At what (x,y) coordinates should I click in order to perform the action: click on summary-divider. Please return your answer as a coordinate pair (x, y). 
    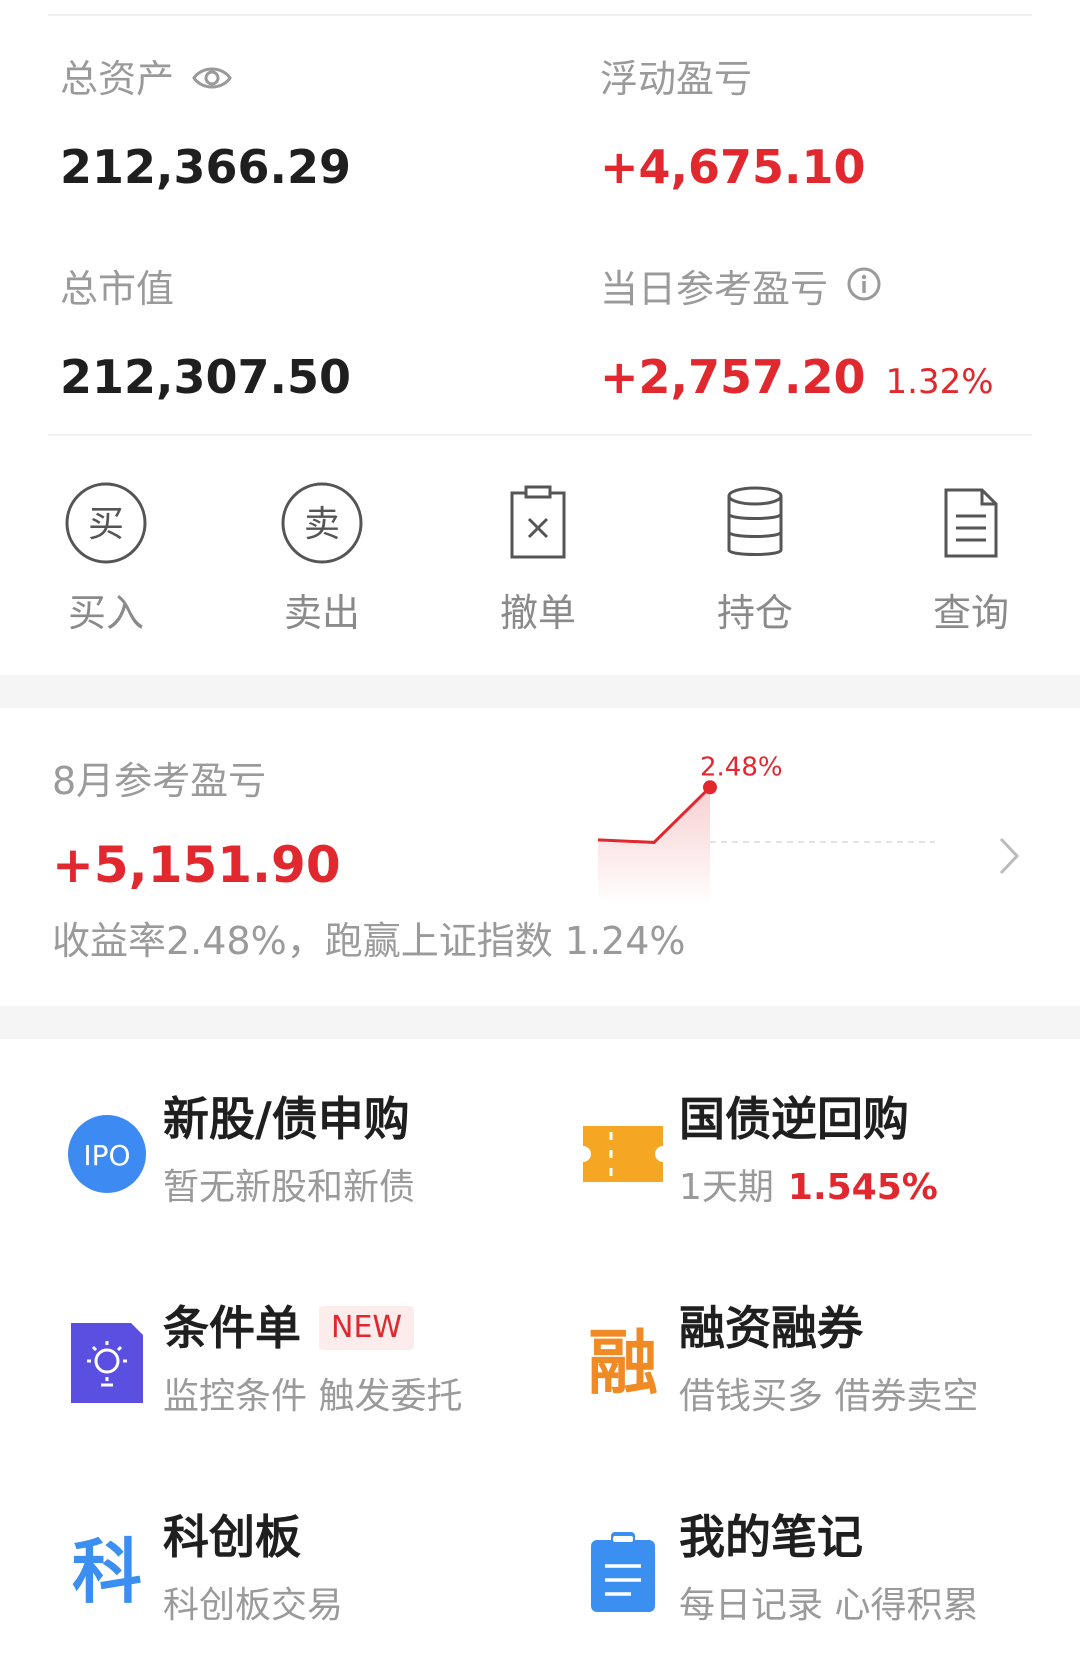
    Looking at the image, I should click on (540, 435).